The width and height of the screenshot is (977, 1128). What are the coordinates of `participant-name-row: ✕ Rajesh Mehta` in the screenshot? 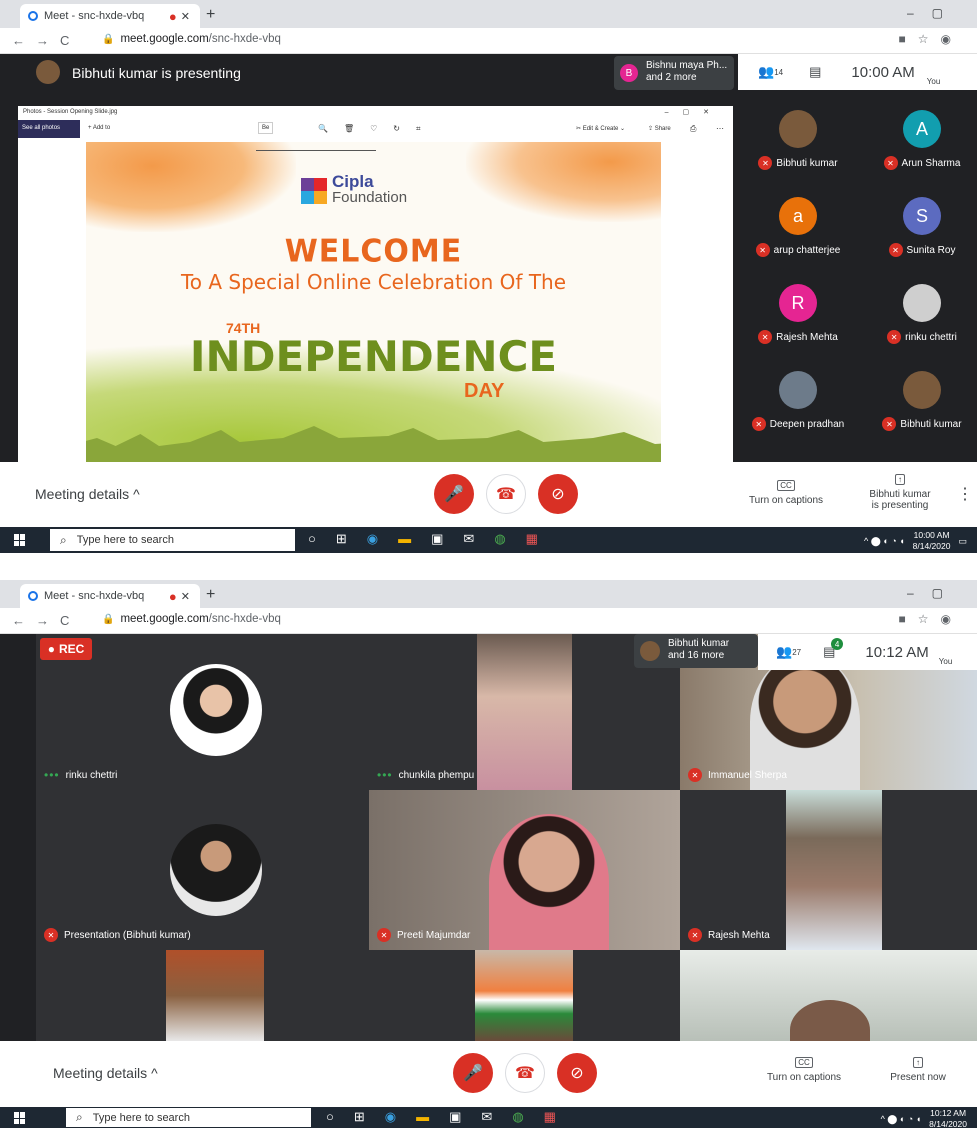 It's located at (798, 337).